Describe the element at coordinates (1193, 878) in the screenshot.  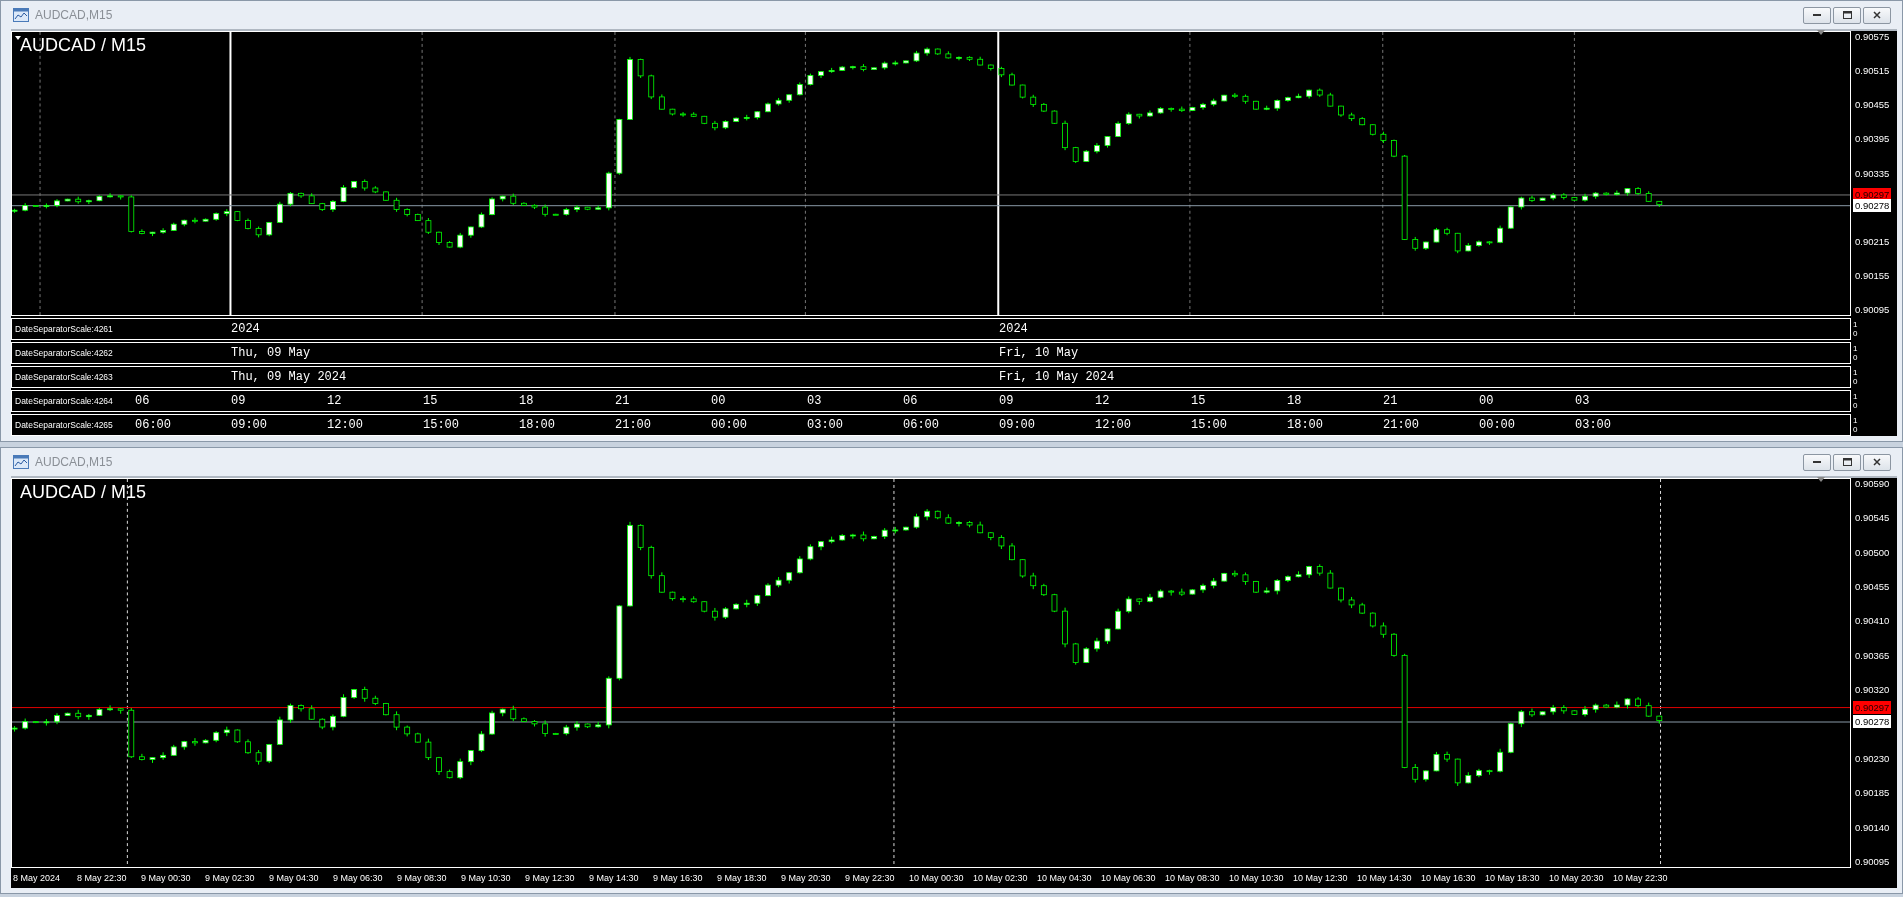
I see `time-label: 10 May 08:30` at that location.